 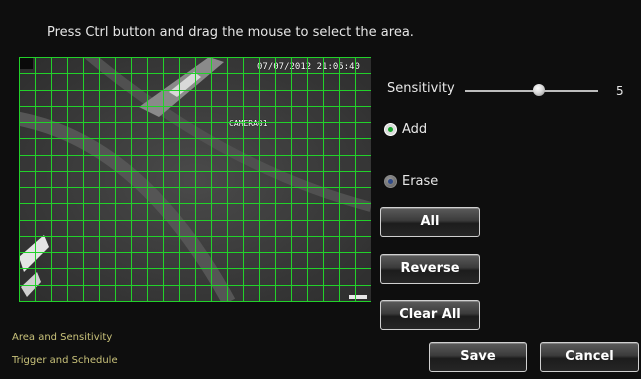 What do you see at coordinates (539, 90) in the screenshot?
I see `sensitivity-slider-thumb` at bounding box center [539, 90].